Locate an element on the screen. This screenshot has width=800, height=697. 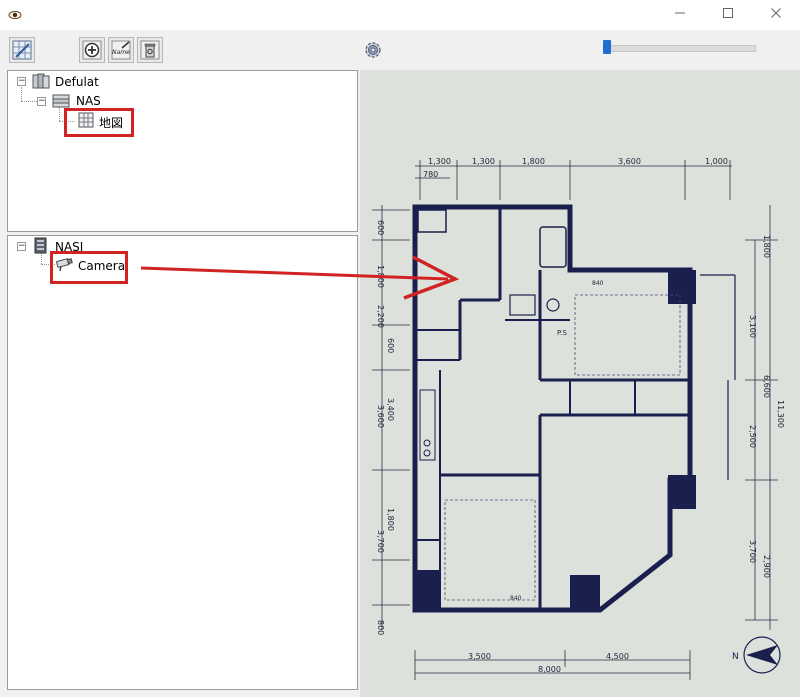
dim-top-1: 1,300 is located at coordinates (439, 161).